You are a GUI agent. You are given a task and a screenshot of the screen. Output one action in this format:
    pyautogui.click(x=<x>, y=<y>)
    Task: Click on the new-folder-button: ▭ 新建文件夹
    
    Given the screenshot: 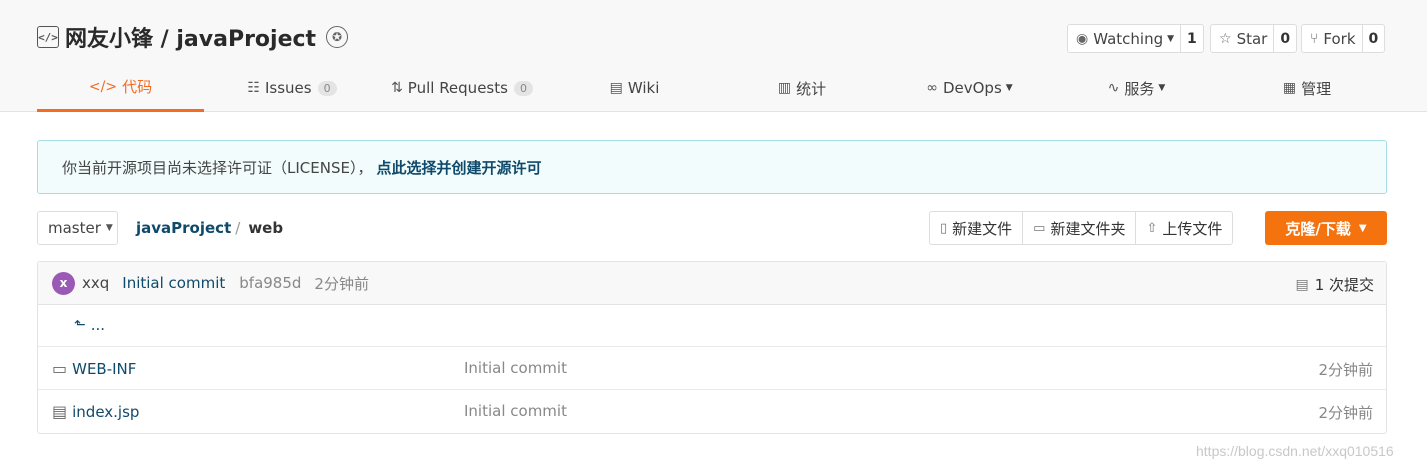 What is the action you would take?
    pyautogui.click(x=1080, y=228)
    